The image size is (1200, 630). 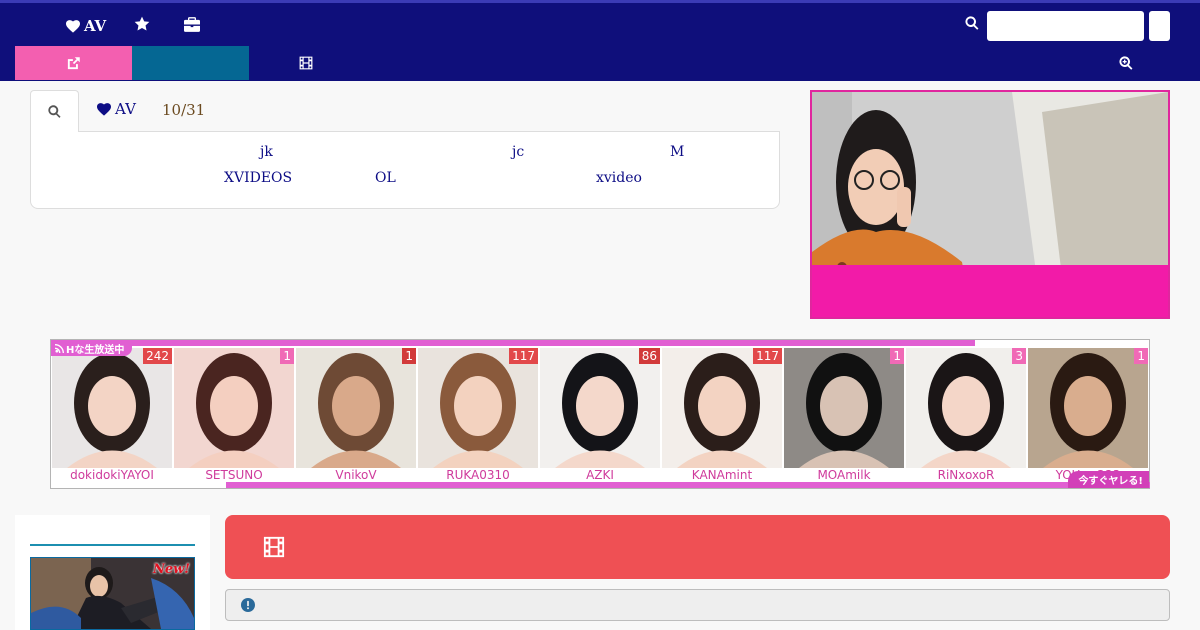 What do you see at coordinates (722, 475) in the screenshot?
I see `performer-name: KANAmint` at bounding box center [722, 475].